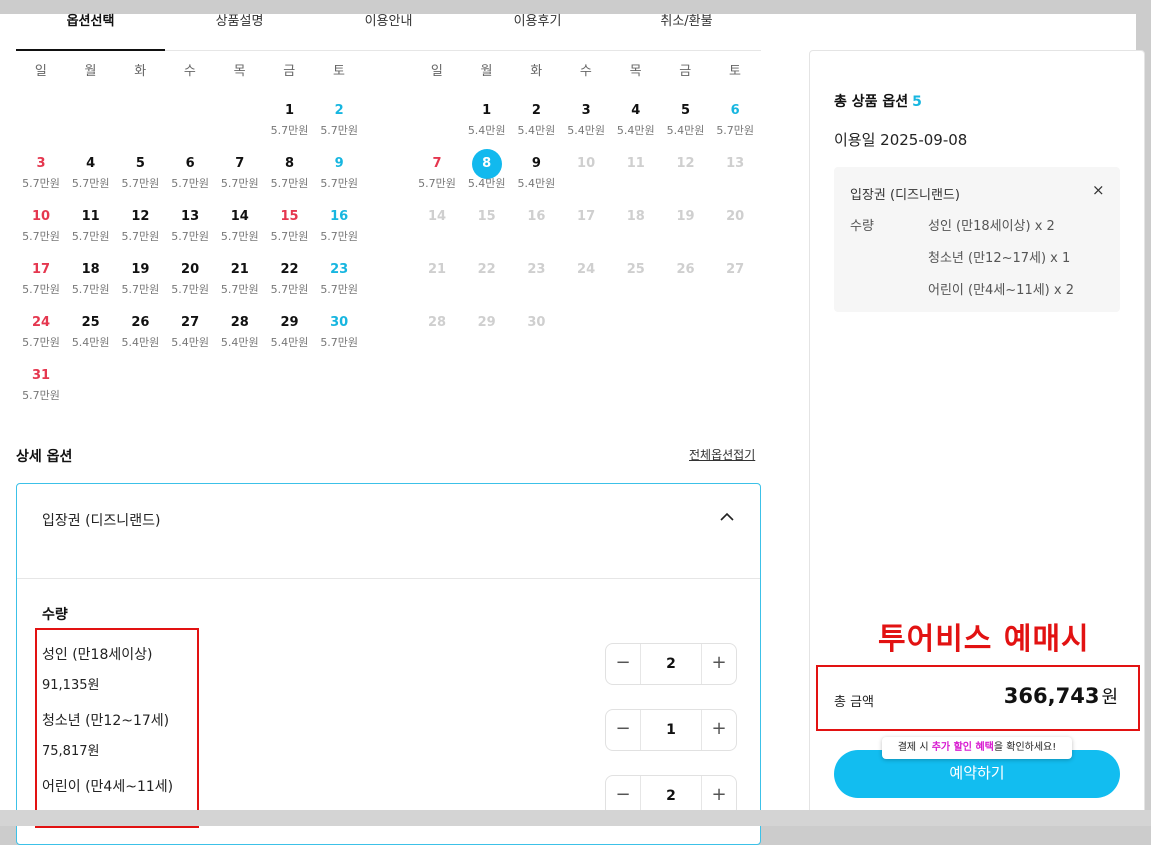 The image size is (1151, 845). I want to click on calendar-day: 12, so click(686, 175).